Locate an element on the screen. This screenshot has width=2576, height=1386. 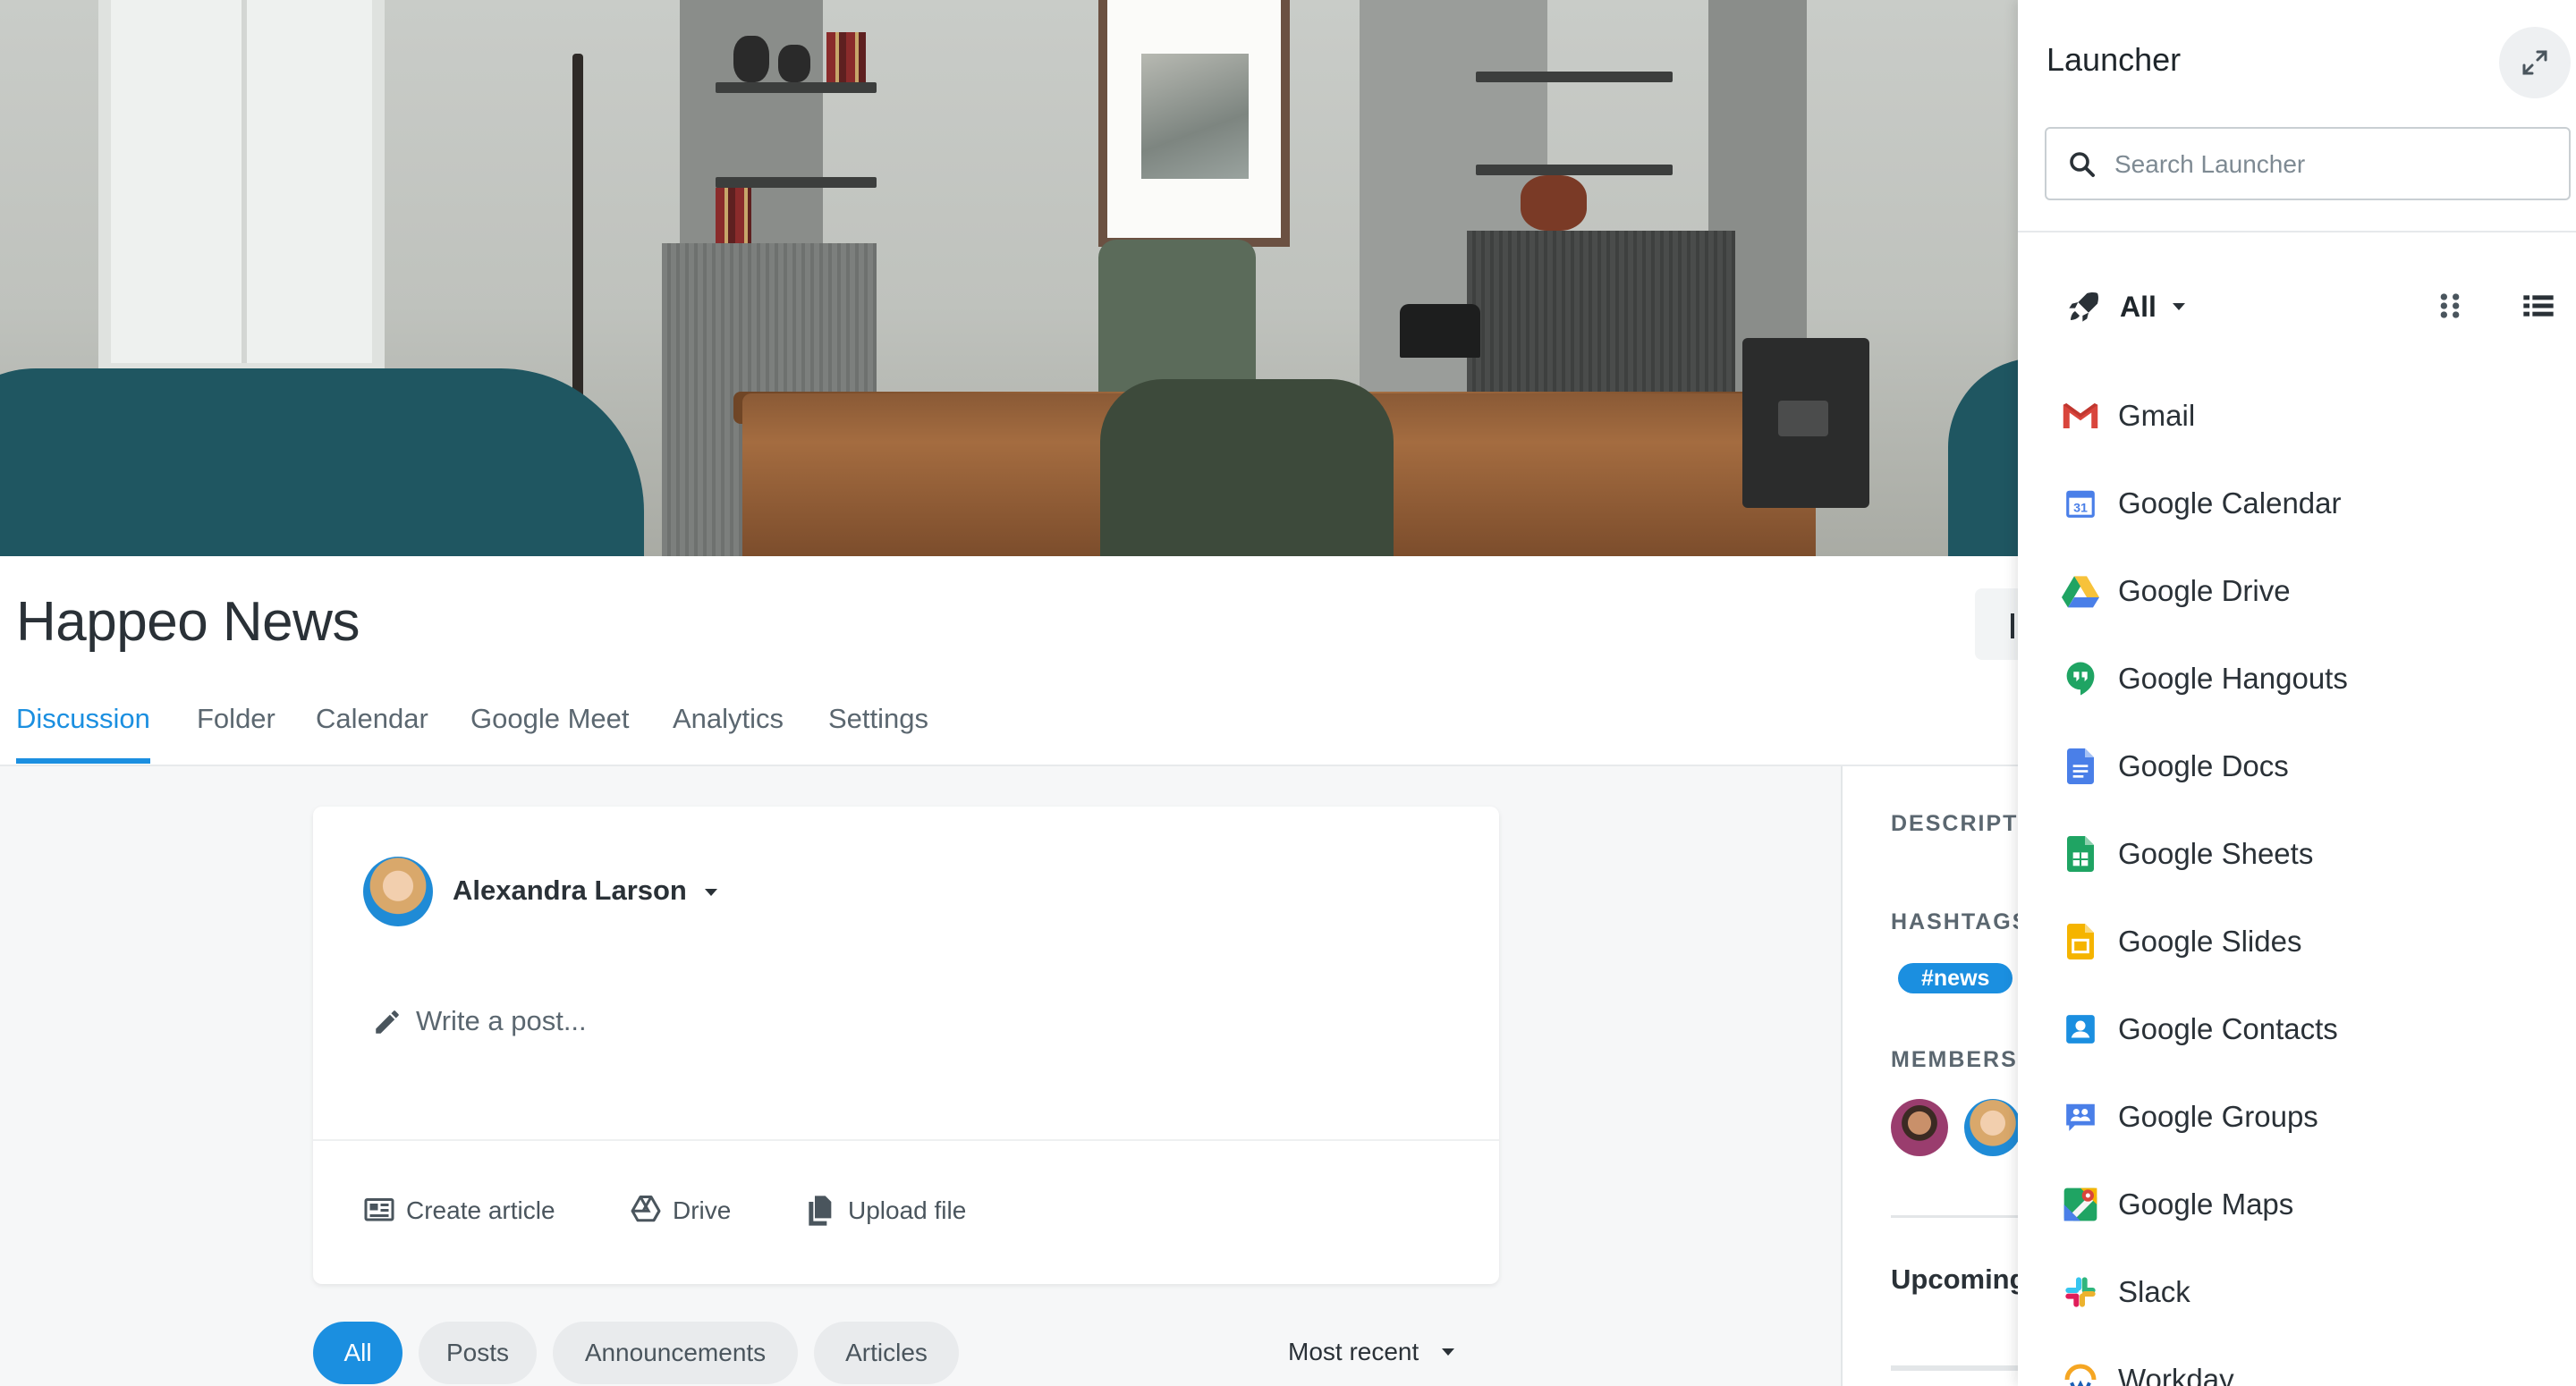
hashtags-label: HASHTAGS is located at coordinates (1954, 921).